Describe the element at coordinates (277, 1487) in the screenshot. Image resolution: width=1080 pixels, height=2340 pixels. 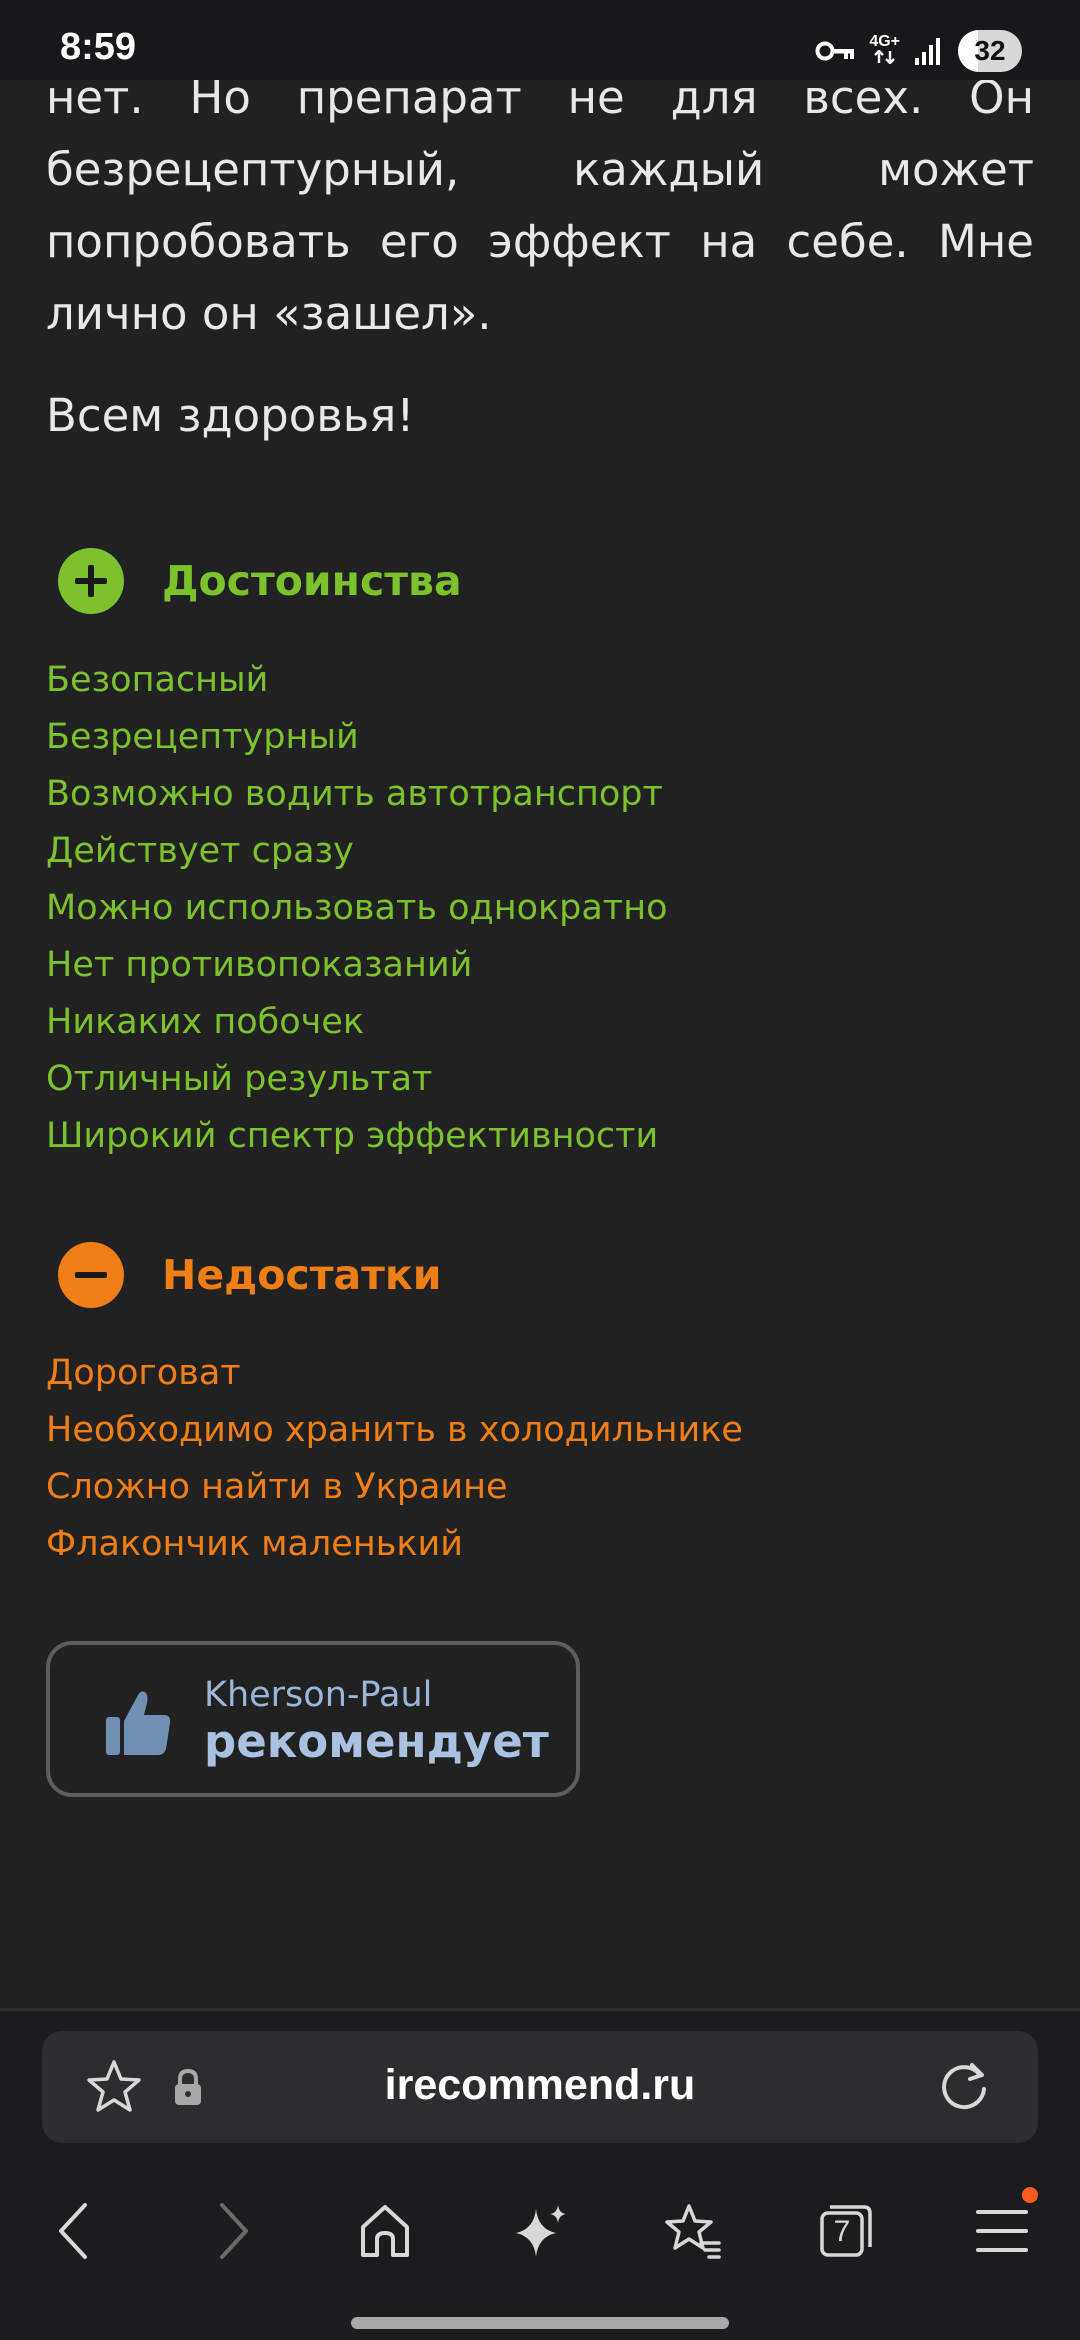
I see `cons-item: Сложно найти в Украине` at that location.